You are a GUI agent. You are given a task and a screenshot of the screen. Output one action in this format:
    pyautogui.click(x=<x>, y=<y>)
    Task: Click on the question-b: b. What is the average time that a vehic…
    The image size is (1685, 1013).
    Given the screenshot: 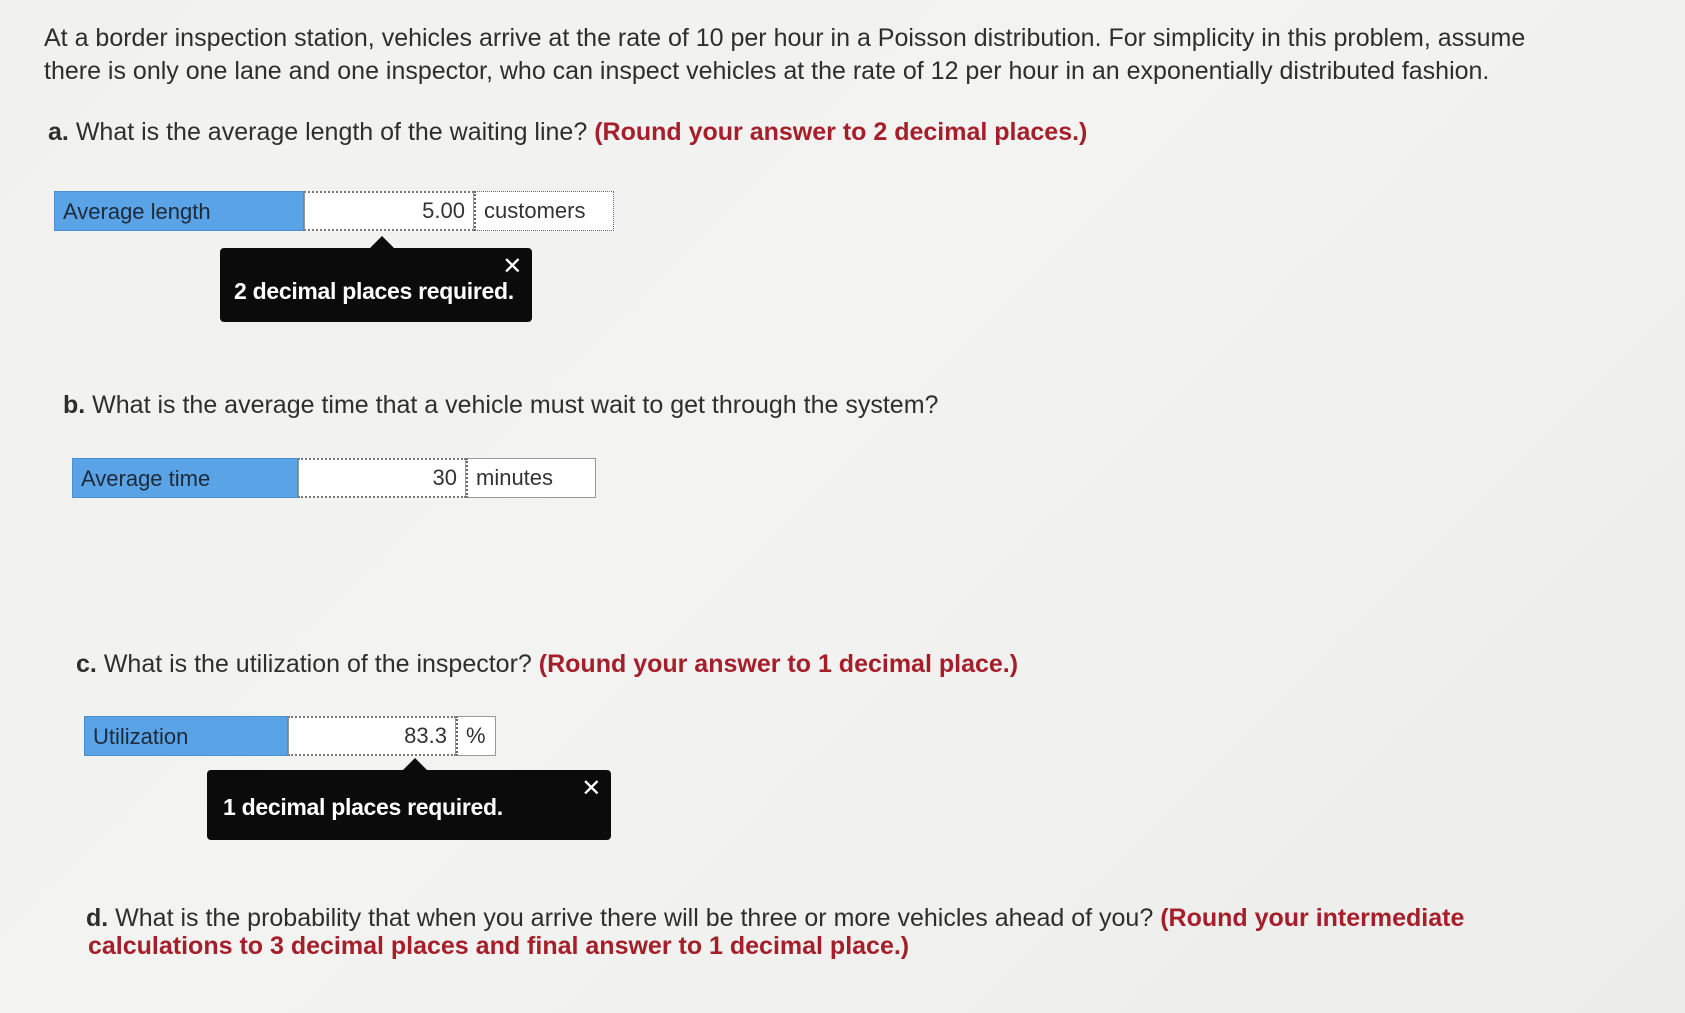 What is the action you would take?
    pyautogui.click(x=500, y=405)
    